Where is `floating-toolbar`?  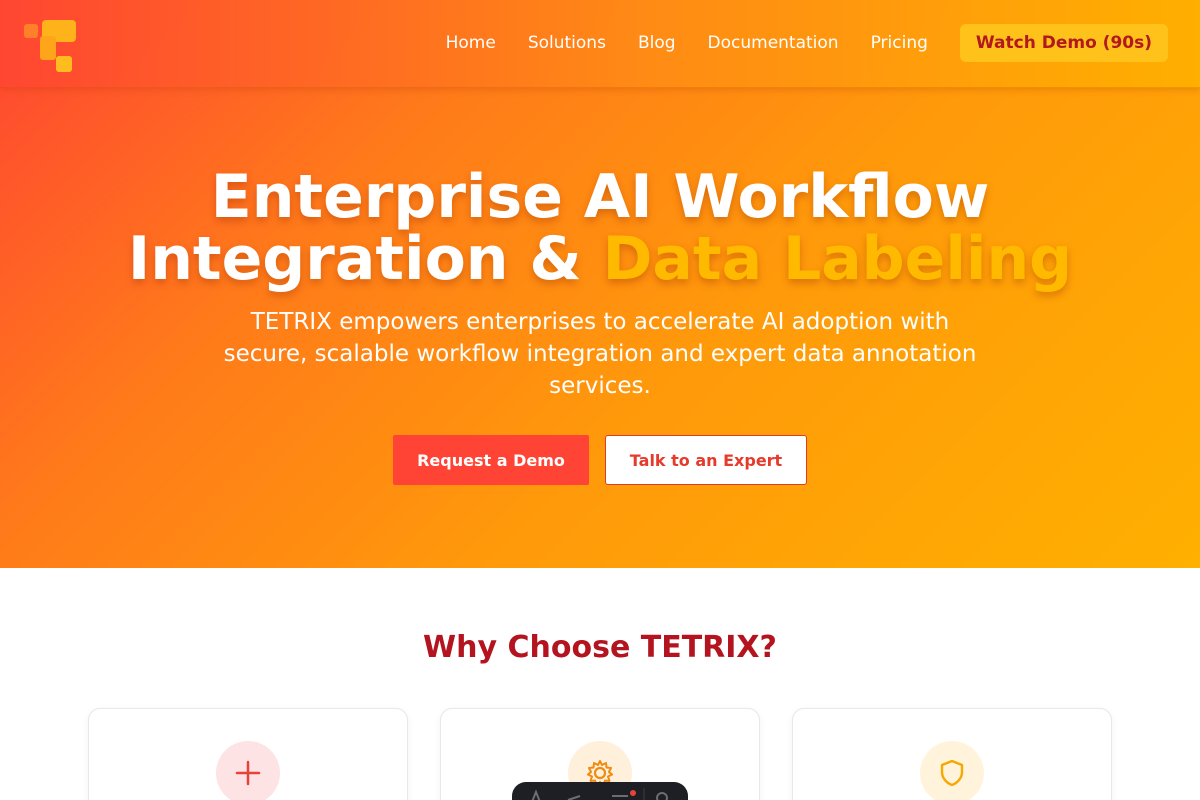
floating-toolbar is located at coordinates (600, 791).